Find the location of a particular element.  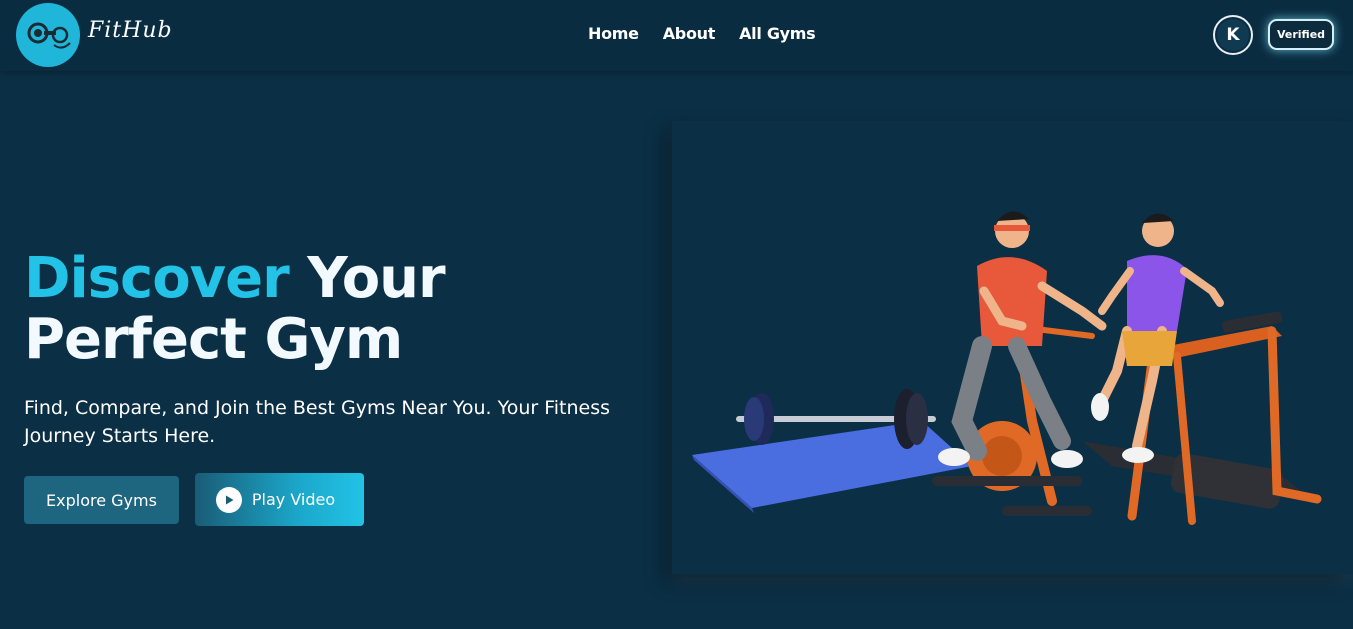

play-icon is located at coordinates (228, 499).